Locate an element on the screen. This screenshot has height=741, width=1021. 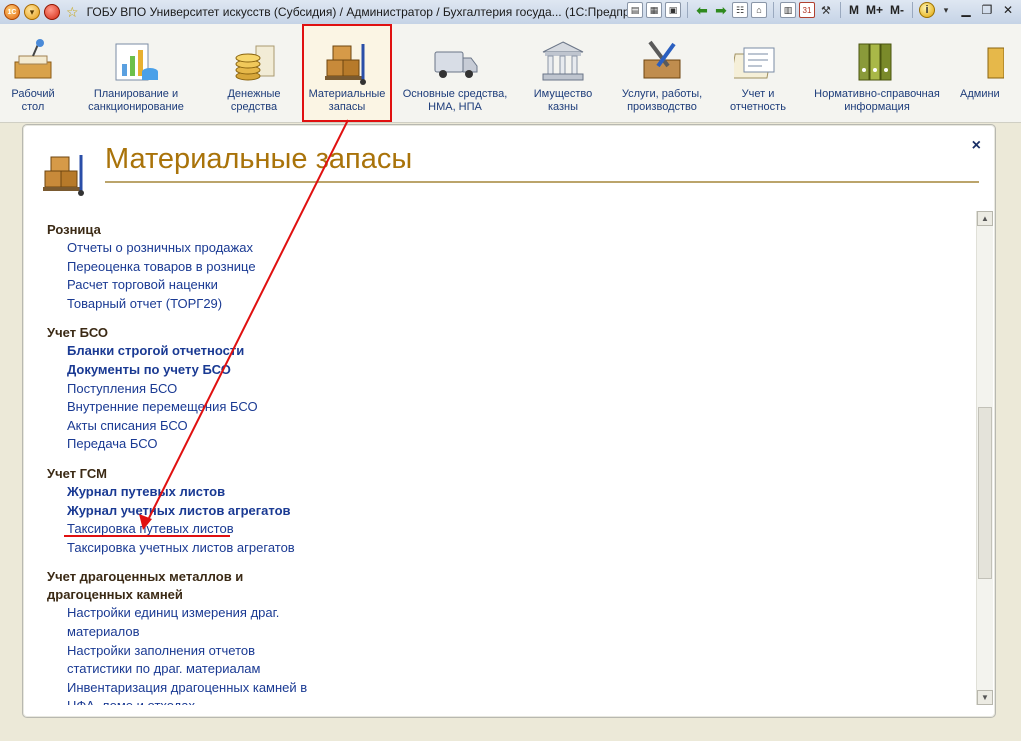
memory-plus-button: M+ is located at coordinates (874, 10).